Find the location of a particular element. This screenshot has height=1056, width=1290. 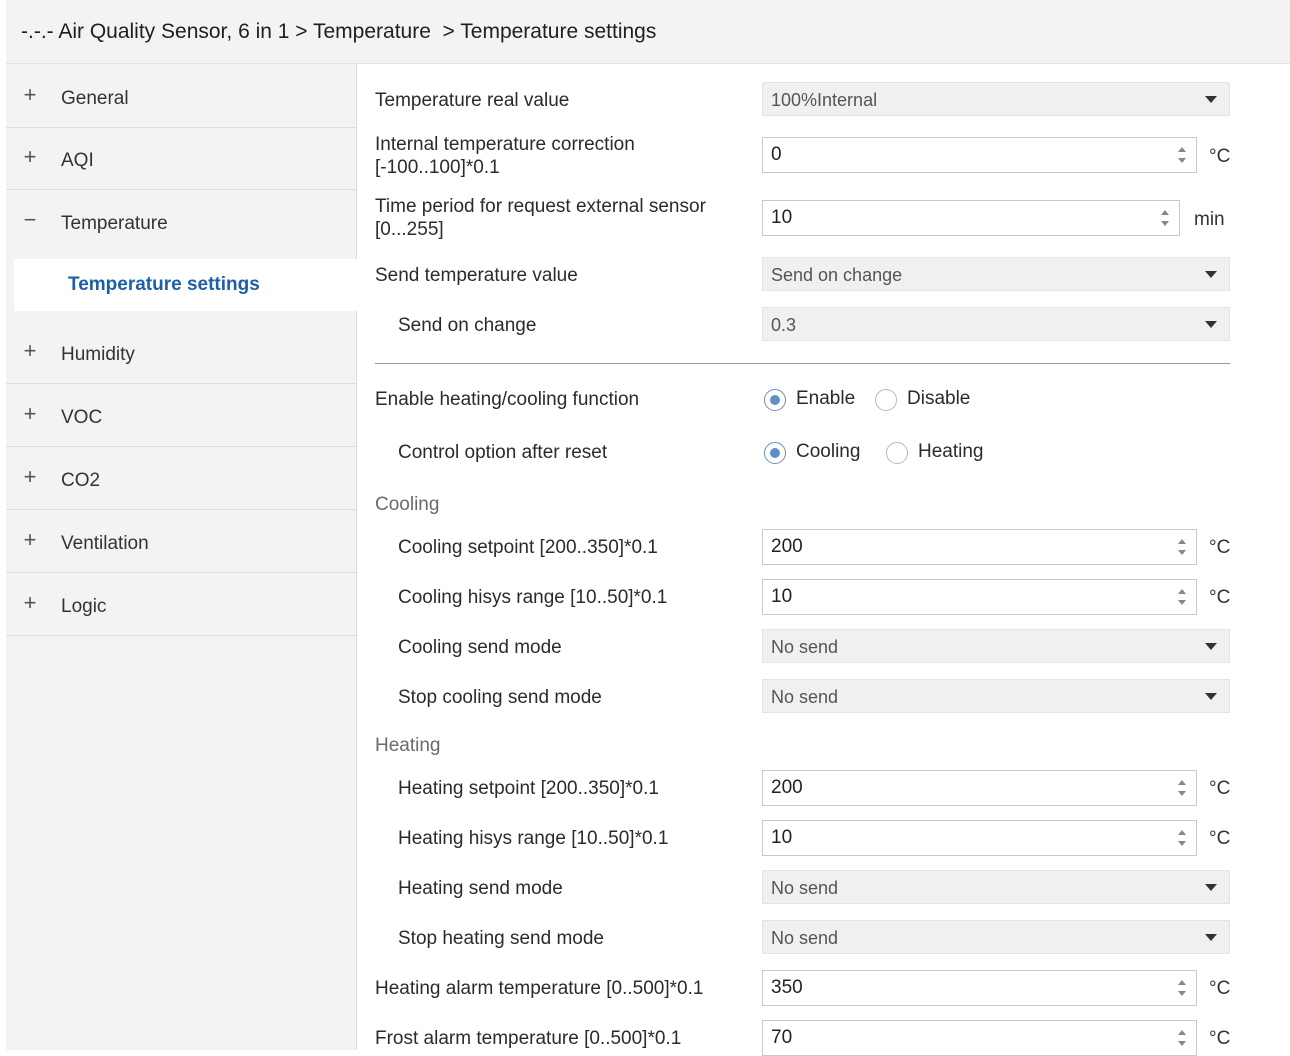

sidebar-item-voc: + VOC is located at coordinates (181, 416).